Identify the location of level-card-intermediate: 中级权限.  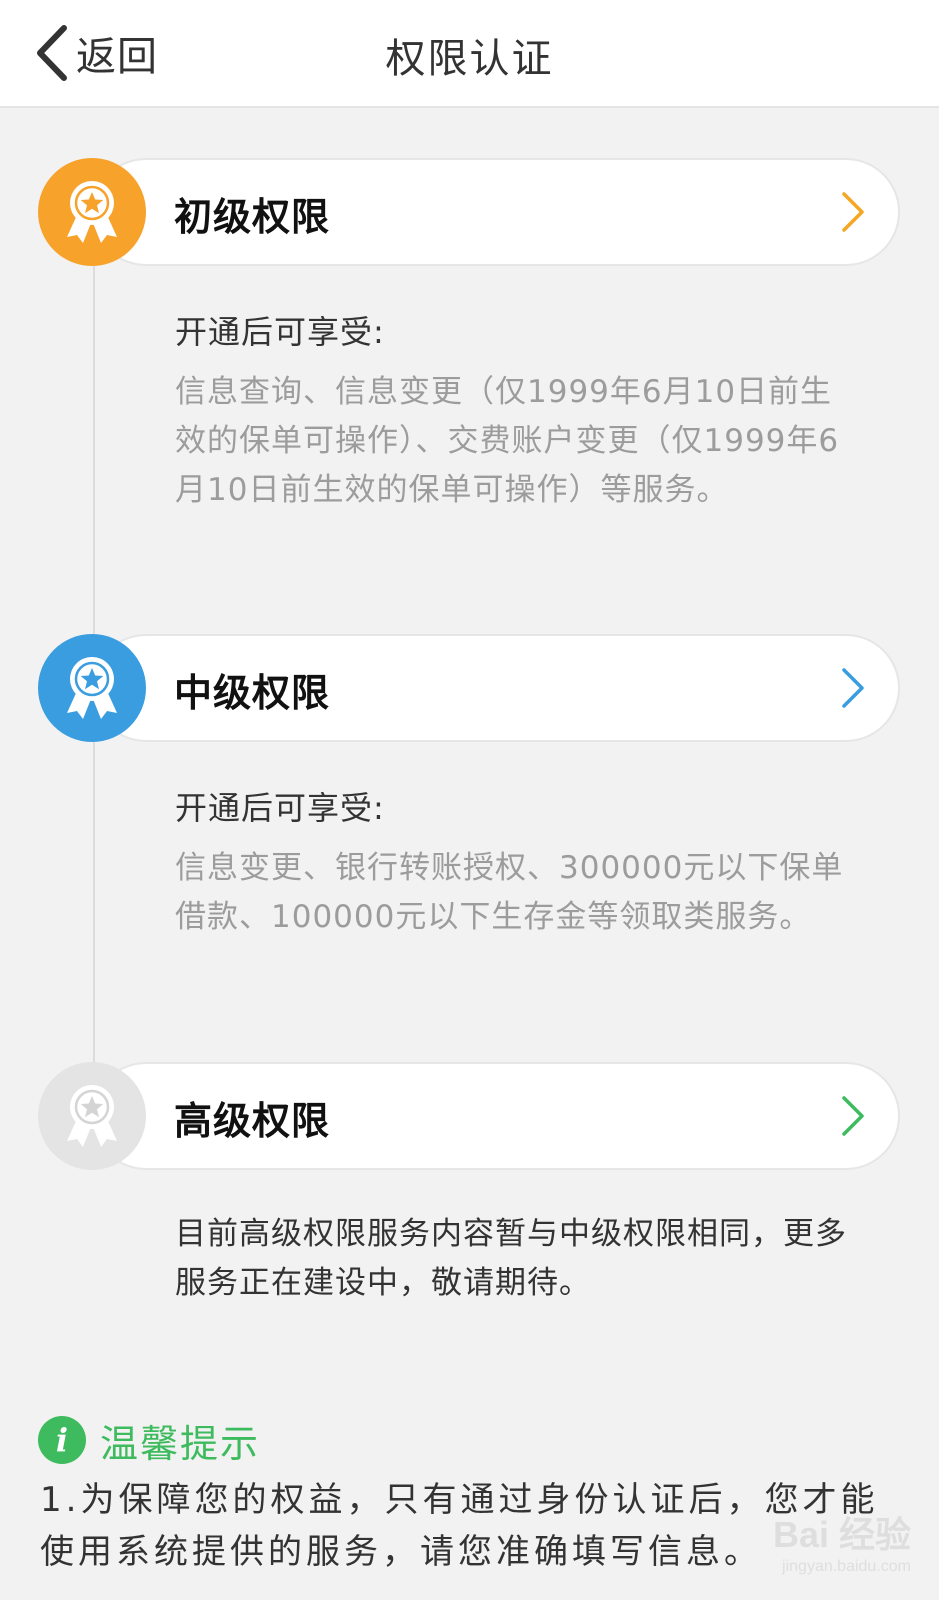
(469, 688).